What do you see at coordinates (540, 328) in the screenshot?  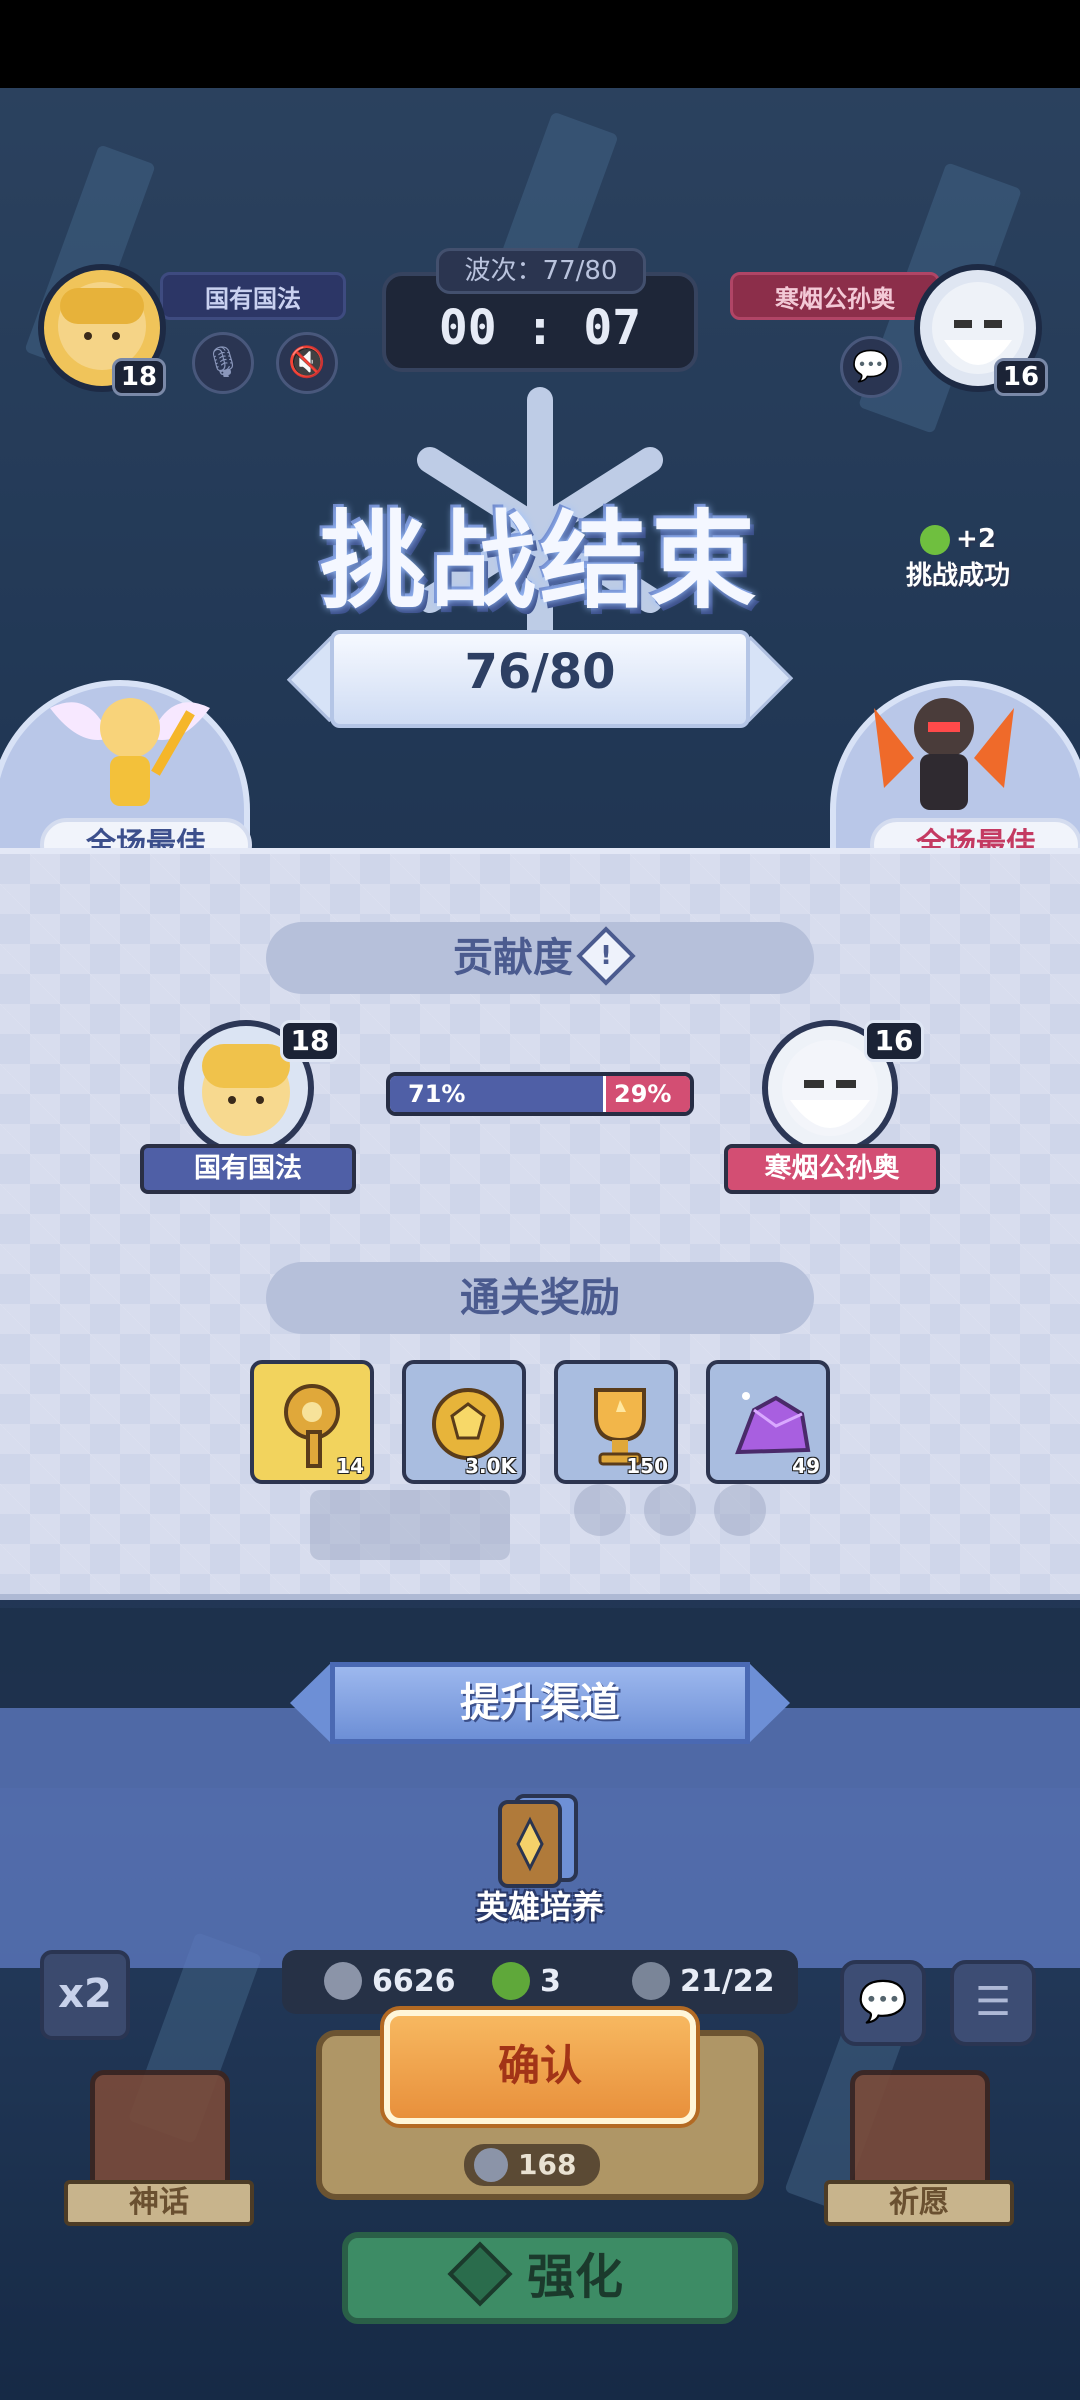 I see `countdown-timer: 00 : 07` at bounding box center [540, 328].